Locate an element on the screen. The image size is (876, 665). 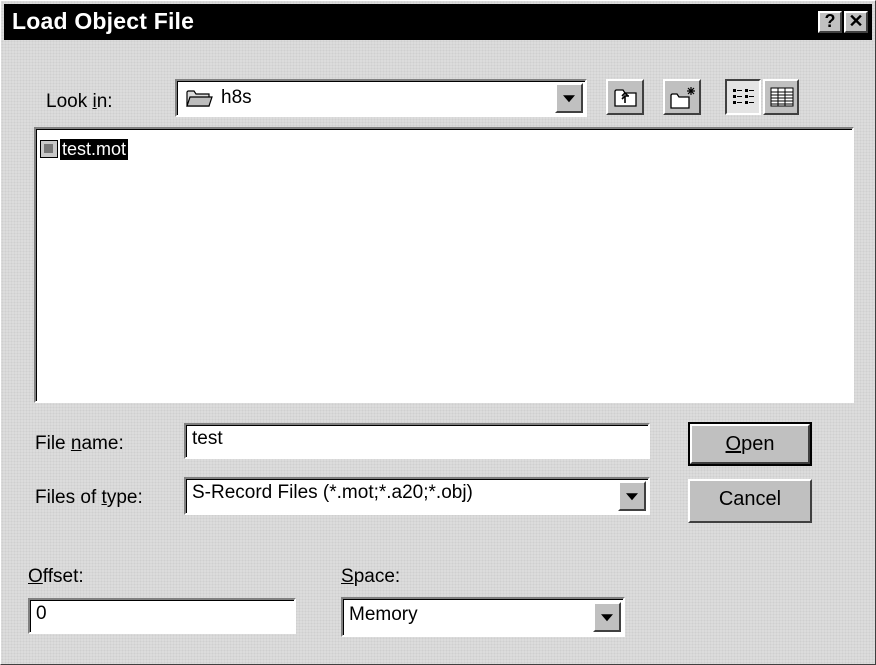
folder-open-icon is located at coordinates (200, 100).